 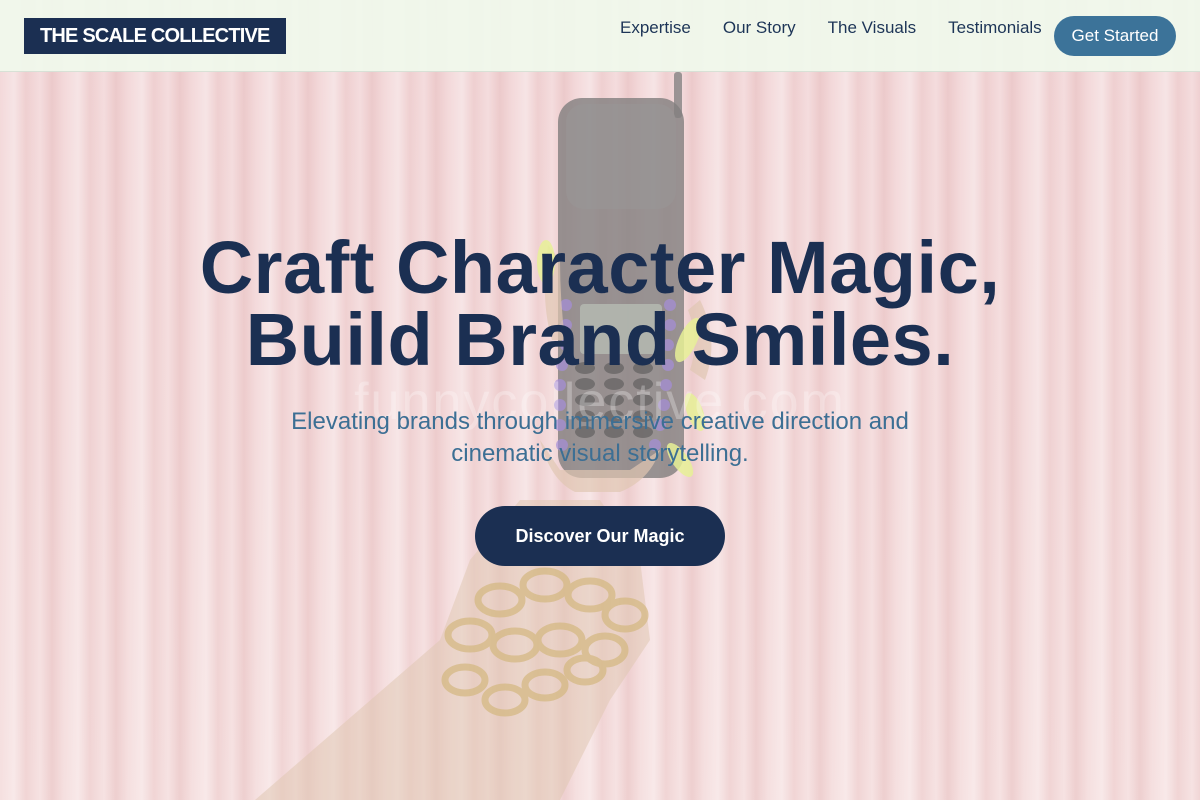 What do you see at coordinates (872, 28) in the screenshot?
I see `nav-link-the-visuals: The Visuals` at bounding box center [872, 28].